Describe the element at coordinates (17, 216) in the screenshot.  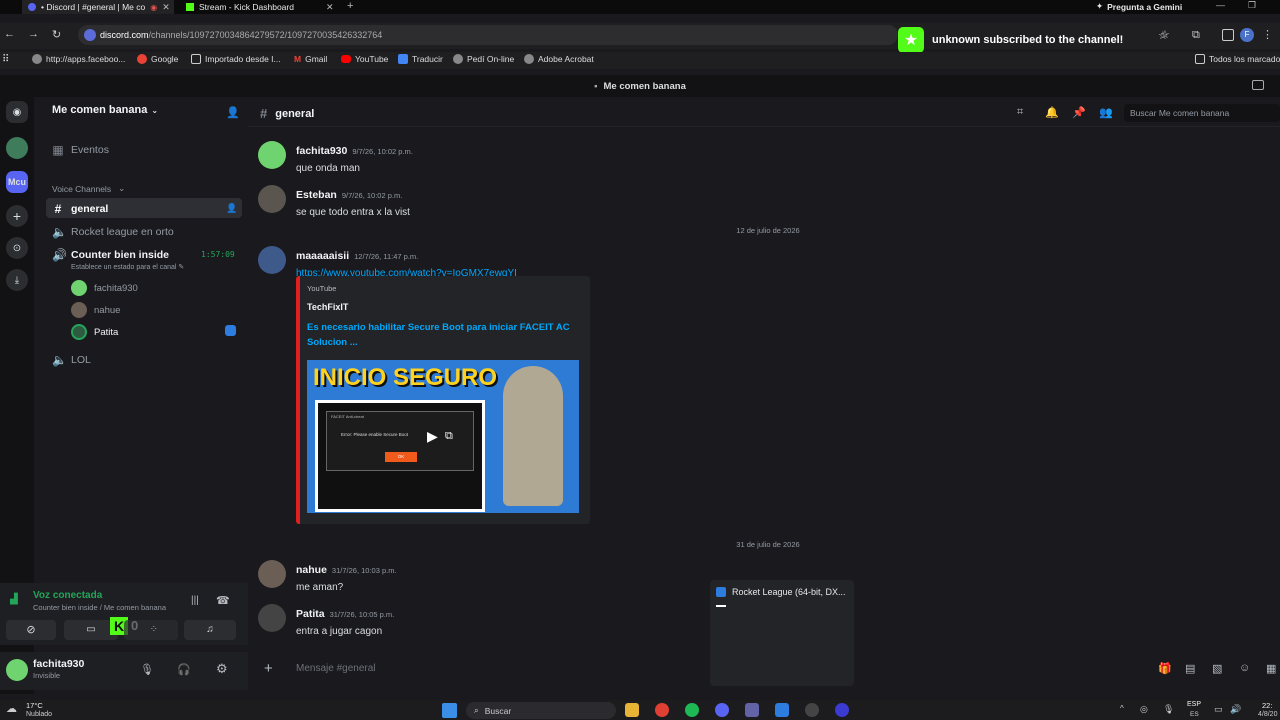
I see `add-server-icon: +` at that location.